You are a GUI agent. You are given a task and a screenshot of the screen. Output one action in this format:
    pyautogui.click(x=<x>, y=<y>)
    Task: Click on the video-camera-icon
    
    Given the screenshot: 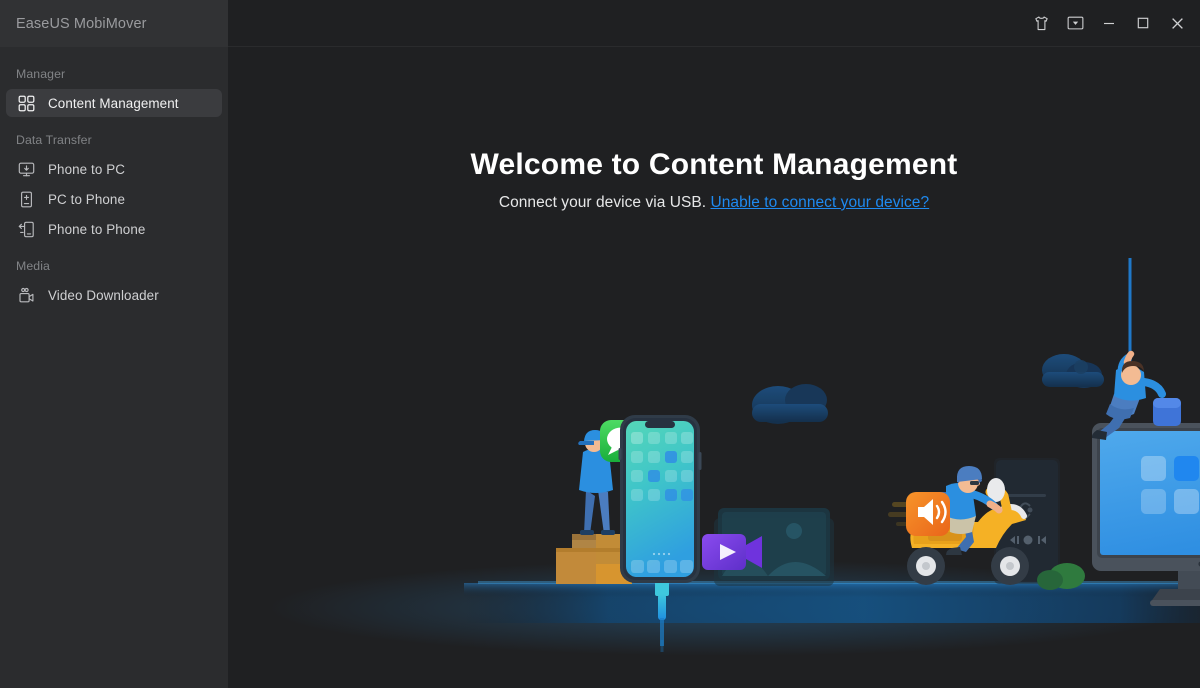 What is the action you would take?
    pyautogui.click(x=26, y=295)
    